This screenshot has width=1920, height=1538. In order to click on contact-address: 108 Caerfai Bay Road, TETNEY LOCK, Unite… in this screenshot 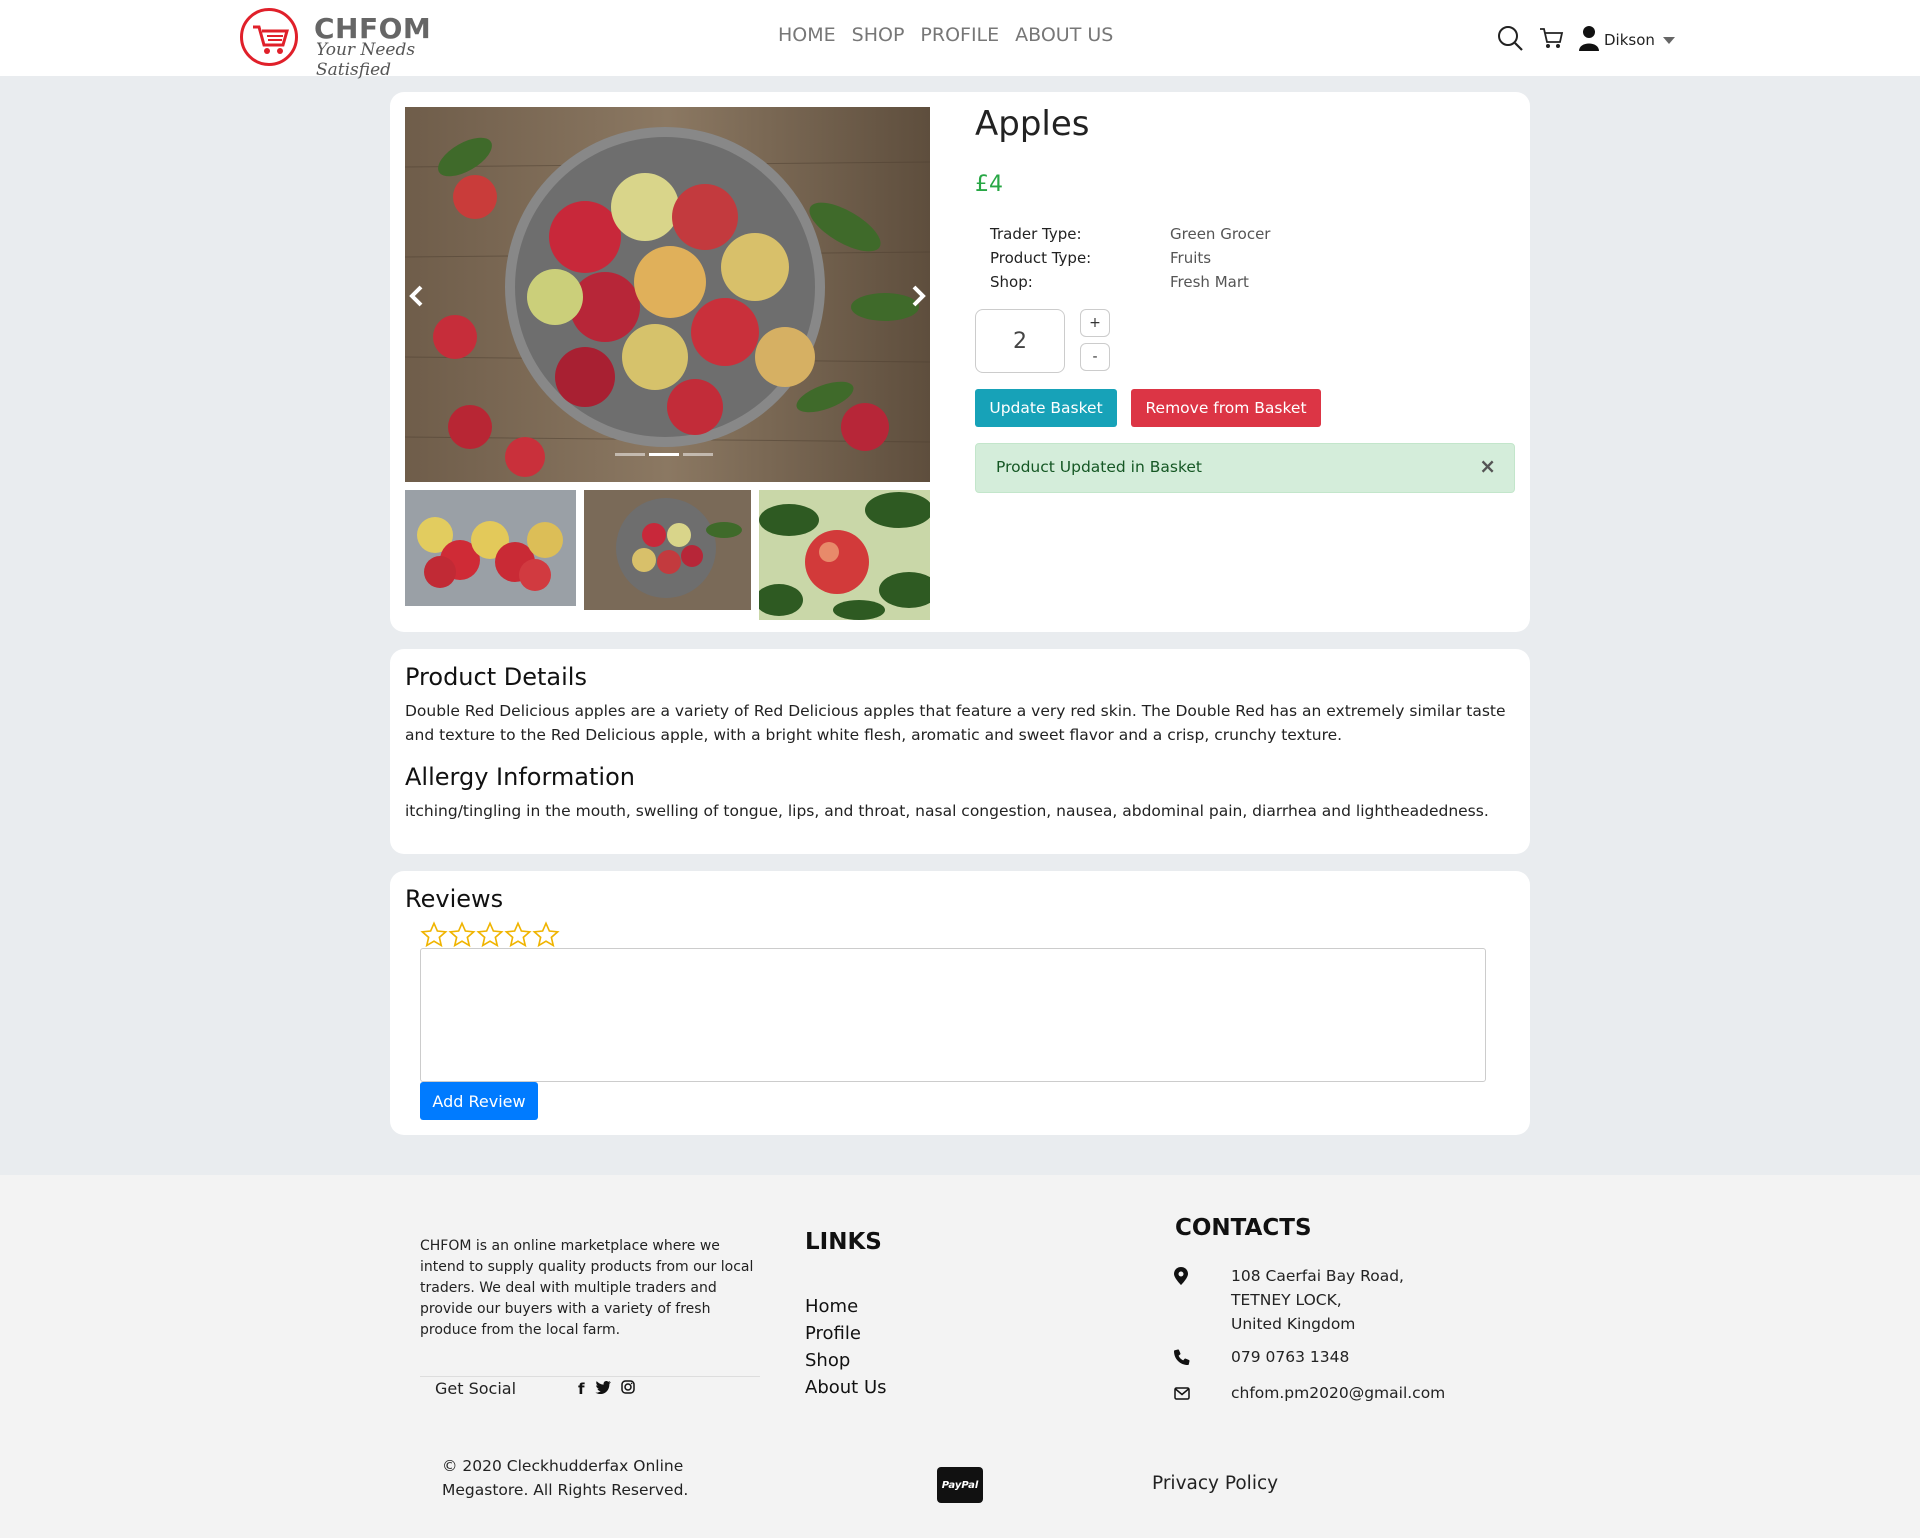, I will do `click(1317, 1300)`.